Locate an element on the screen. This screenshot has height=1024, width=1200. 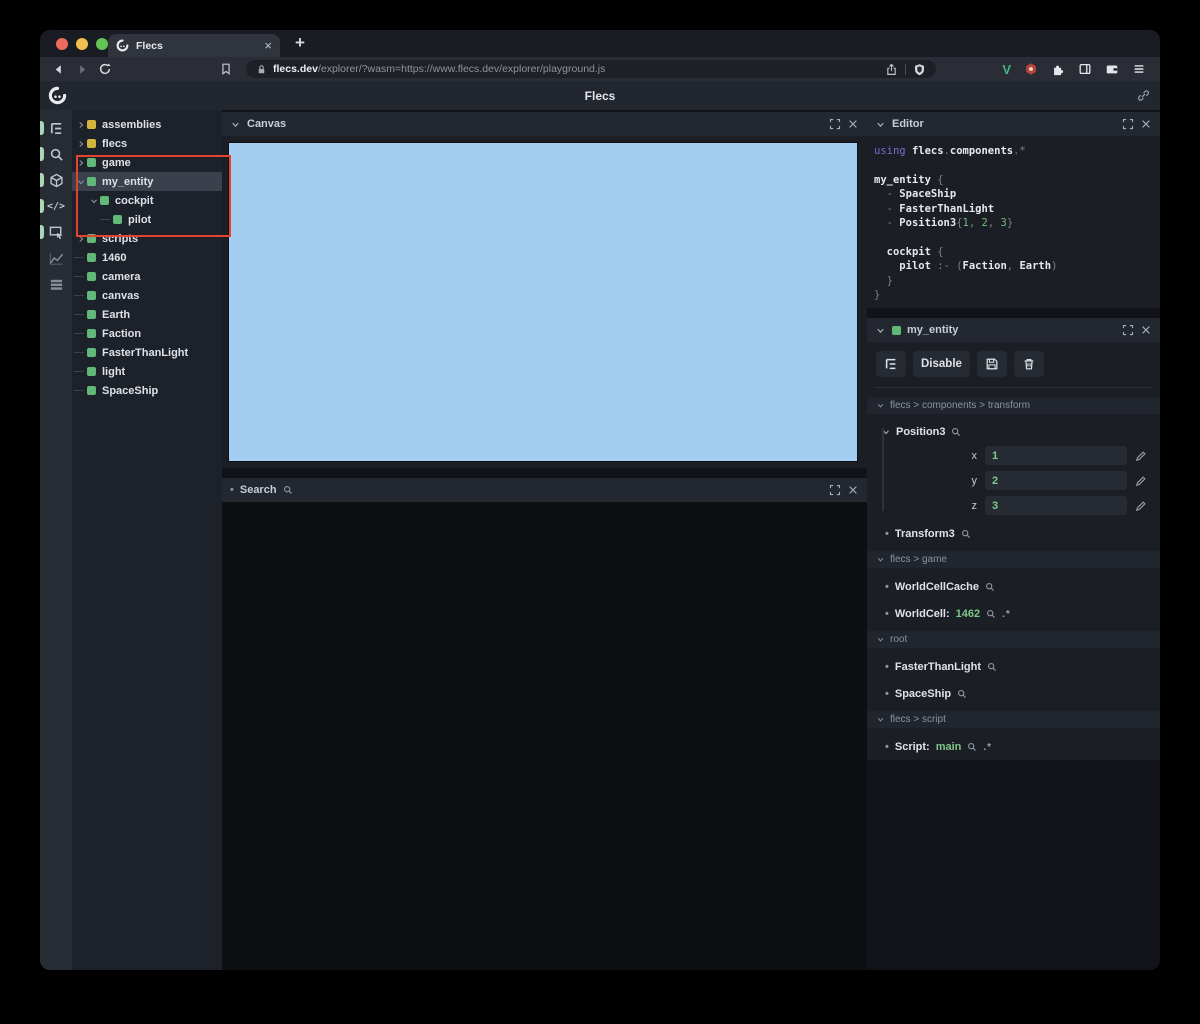
save-icon is located at coordinates (992, 364).